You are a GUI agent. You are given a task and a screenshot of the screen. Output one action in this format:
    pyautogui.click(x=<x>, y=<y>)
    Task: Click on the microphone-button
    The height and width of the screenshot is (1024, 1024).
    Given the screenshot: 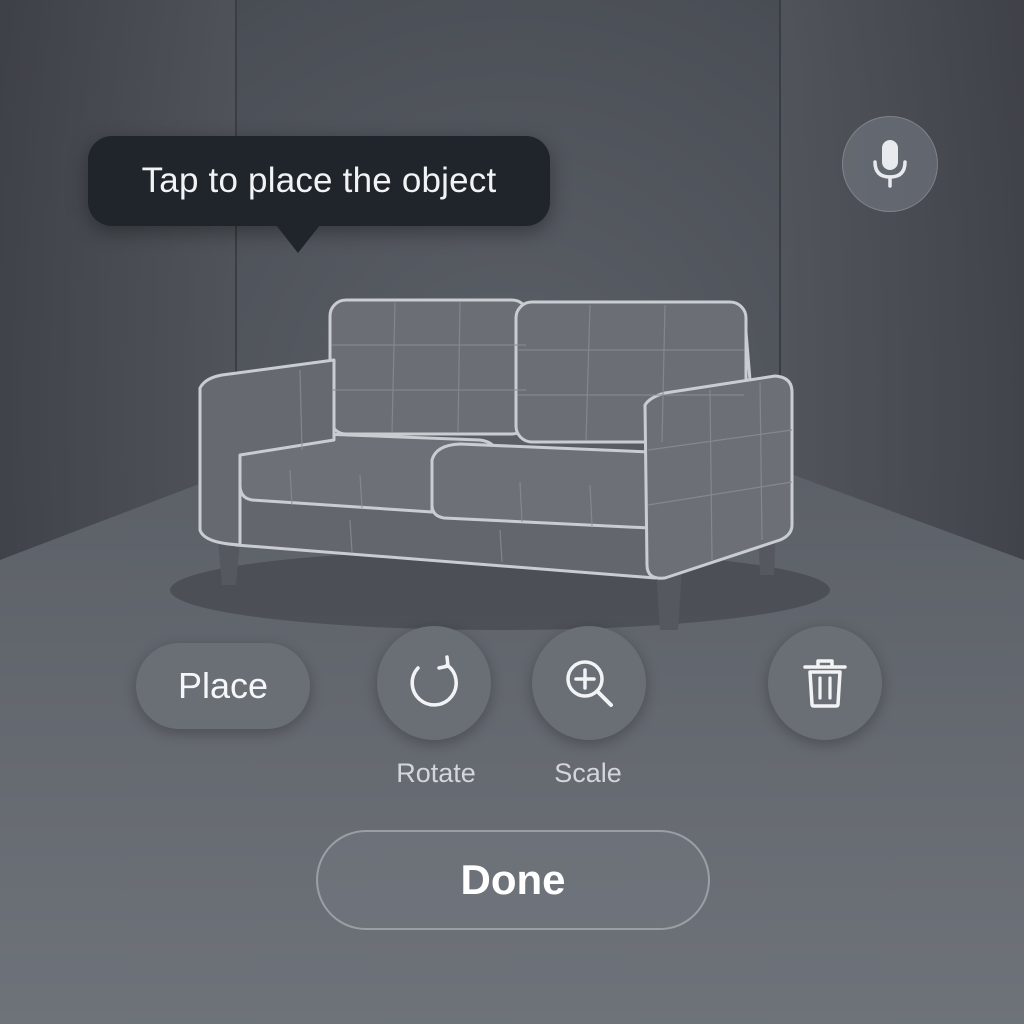 What is the action you would take?
    pyautogui.click(x=890, y=164)
    